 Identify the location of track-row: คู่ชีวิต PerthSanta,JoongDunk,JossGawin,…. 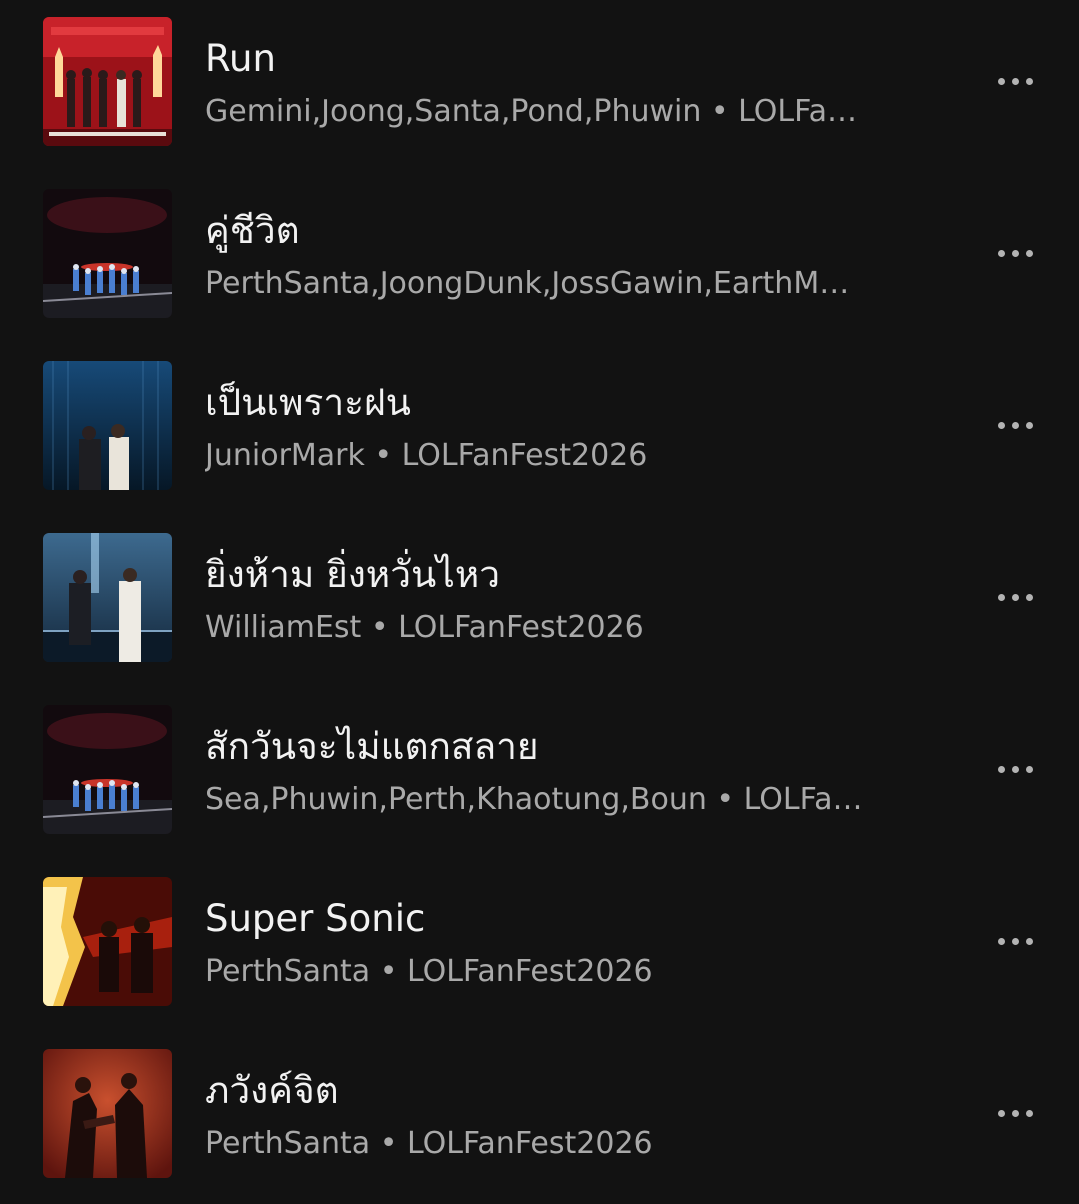
(539, 258).